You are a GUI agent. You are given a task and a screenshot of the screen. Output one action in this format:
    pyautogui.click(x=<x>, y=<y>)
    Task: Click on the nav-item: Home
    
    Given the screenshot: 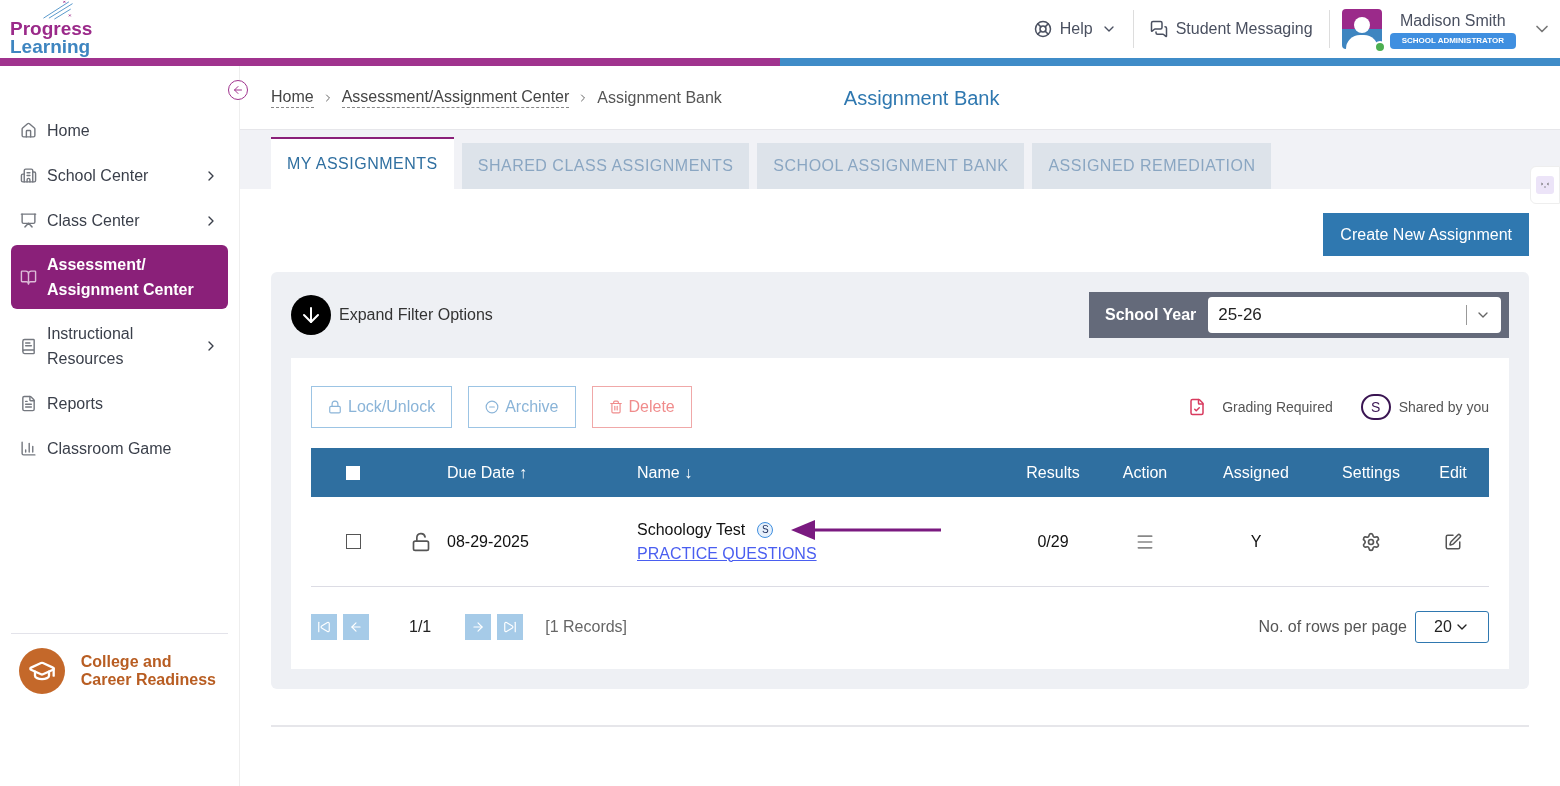 What is the action you would take?
    pyautogui.click(x=119, y=130)
    